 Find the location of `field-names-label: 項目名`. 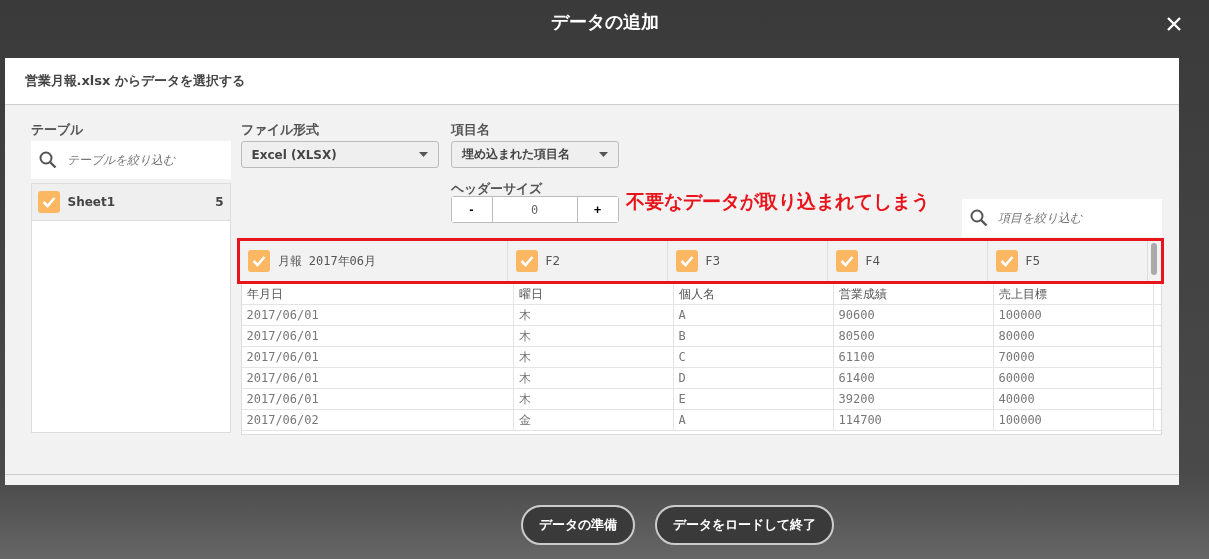

field-names-label: 項目名 is located at coordinates (470, 130).